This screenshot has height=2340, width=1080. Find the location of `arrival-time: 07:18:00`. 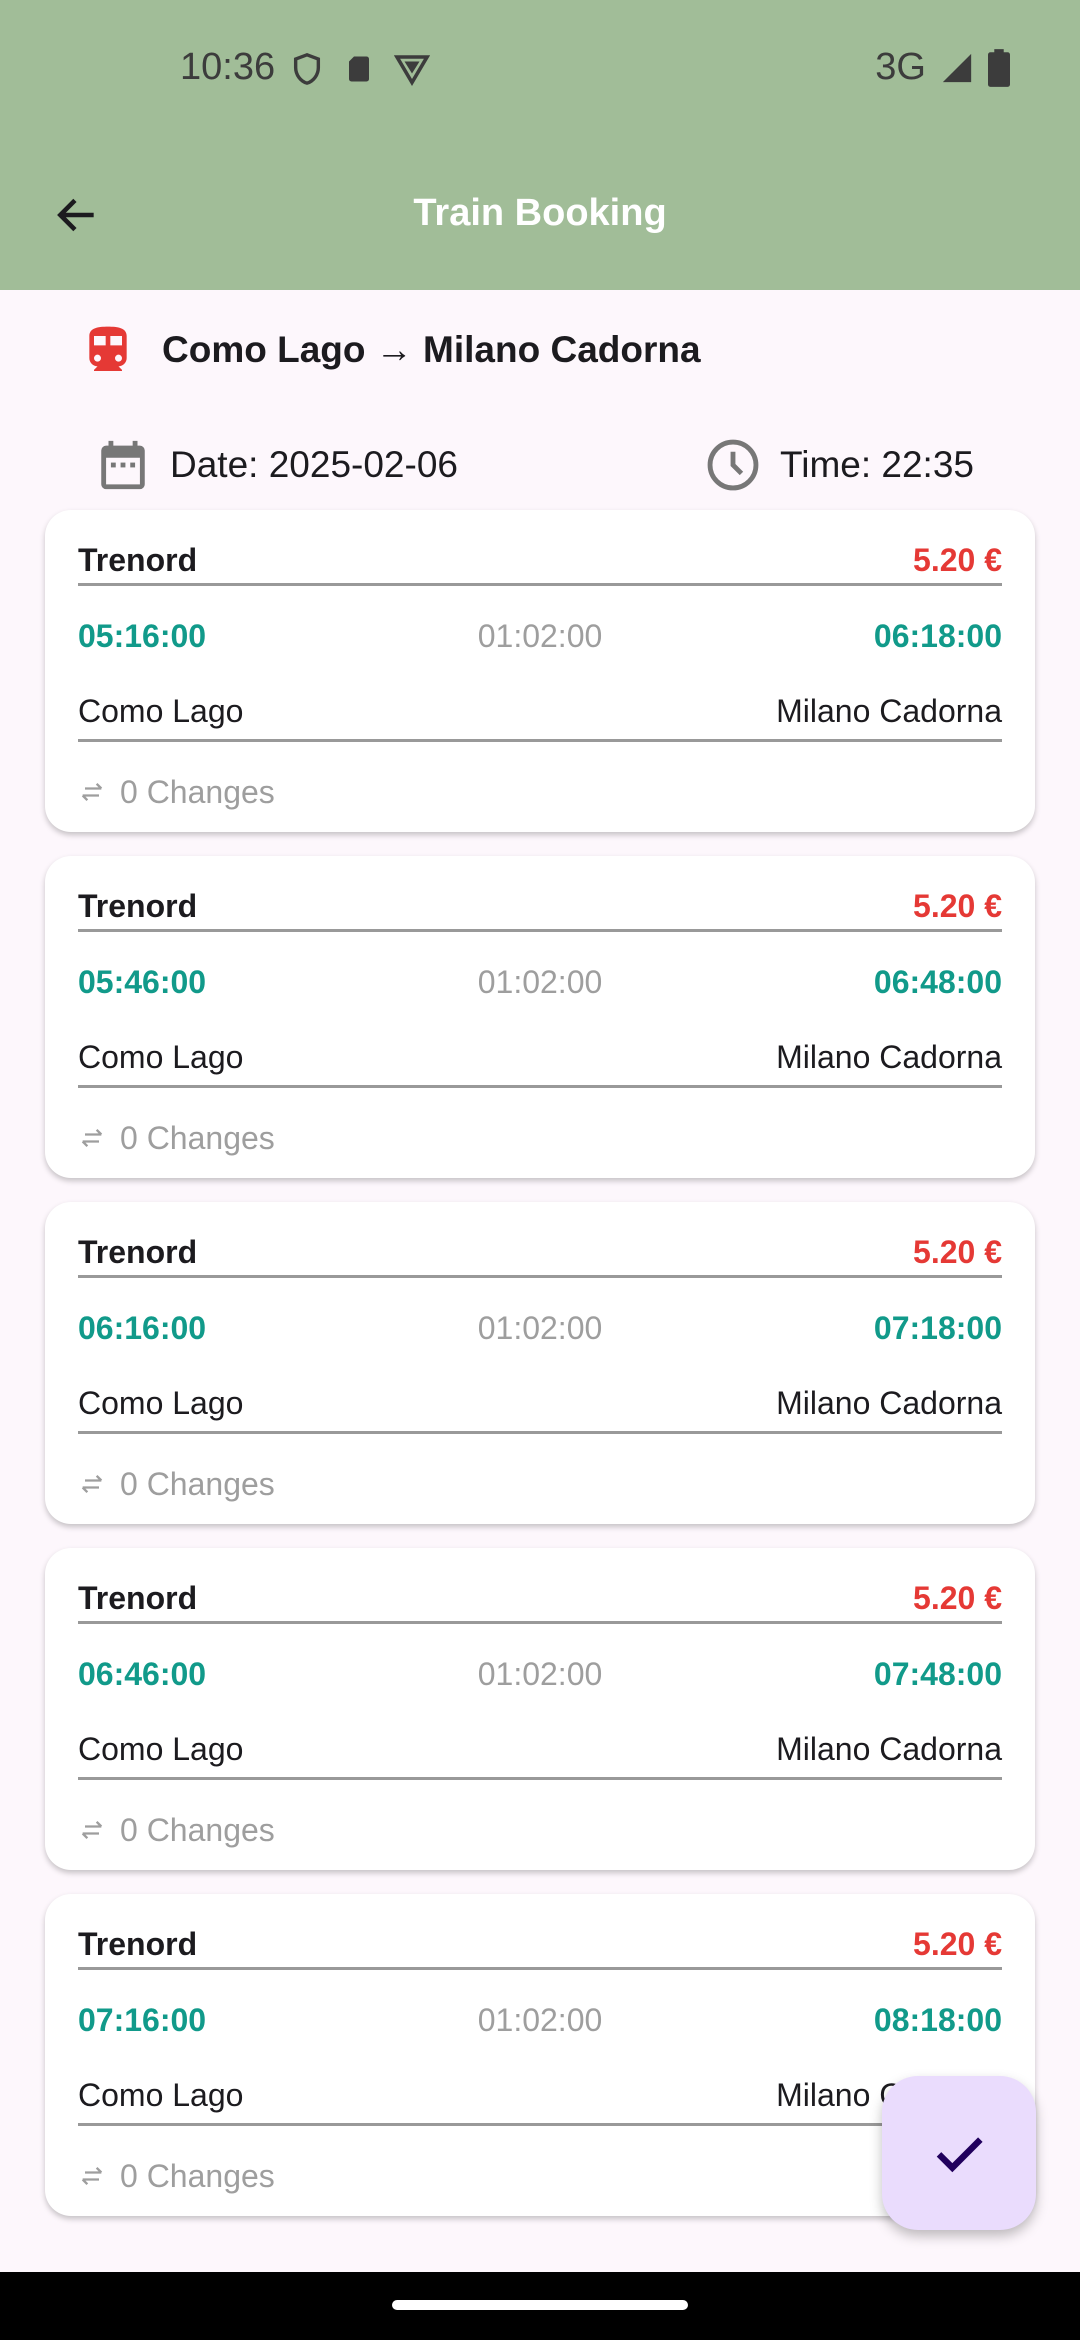

arrival-time: 07:18:00 is located at coordinates (937, 1327).